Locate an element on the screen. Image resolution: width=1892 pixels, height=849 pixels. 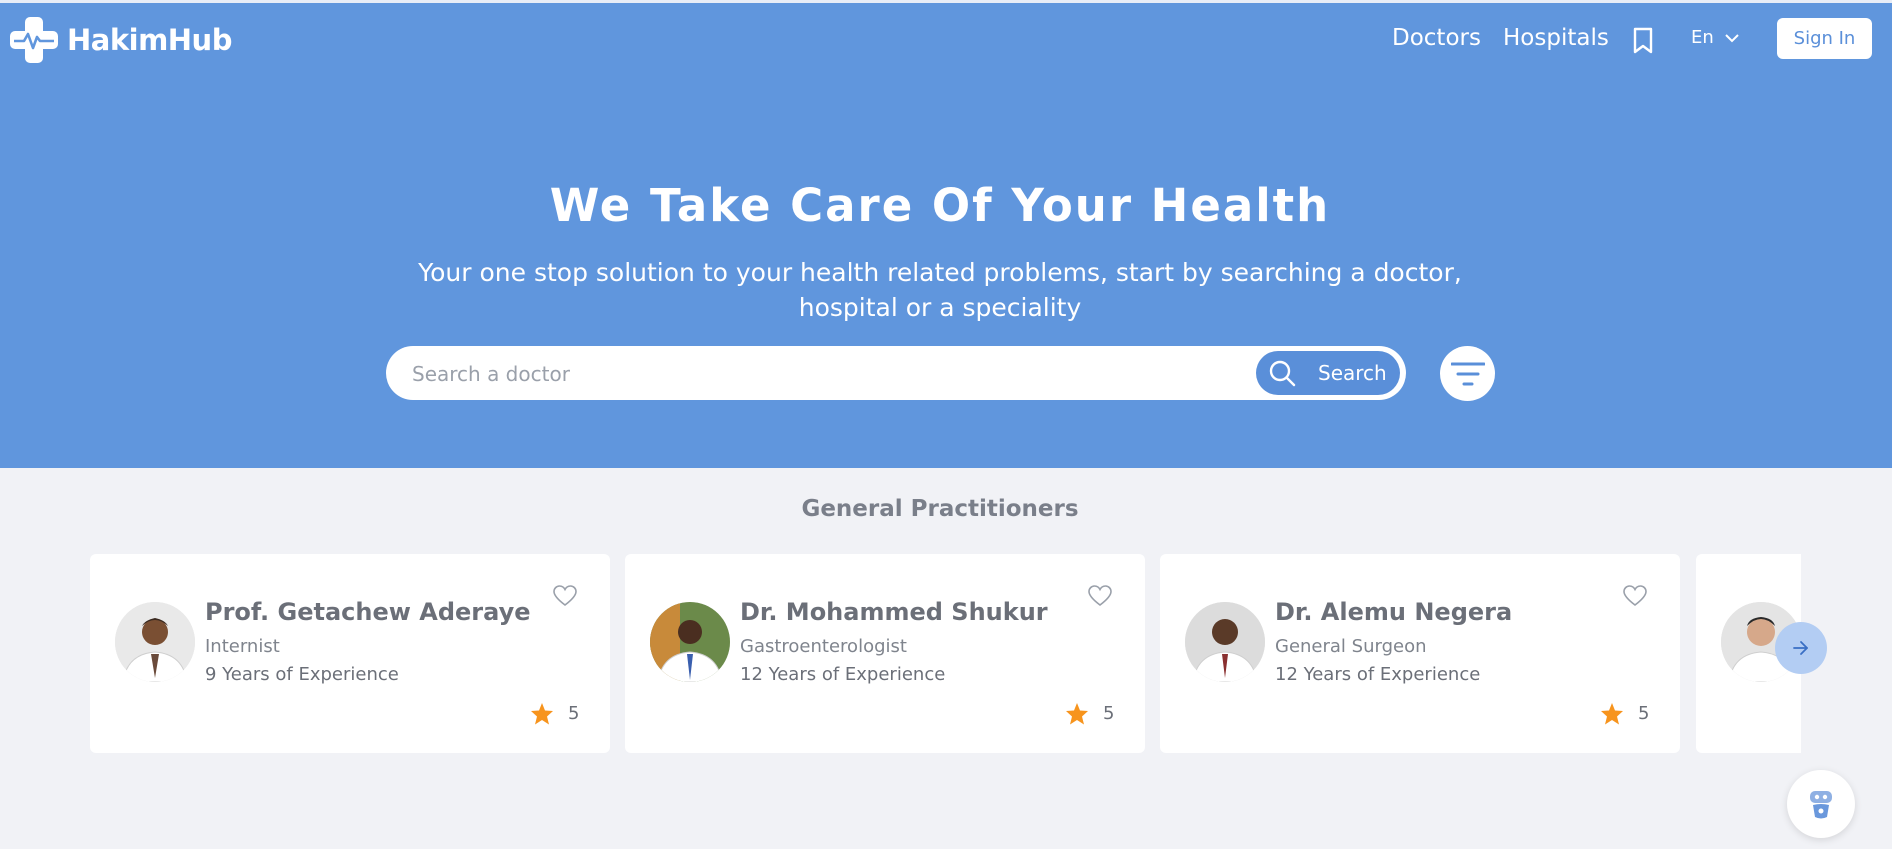
section-title: General Practitioners is located at coordinates (940, 509).